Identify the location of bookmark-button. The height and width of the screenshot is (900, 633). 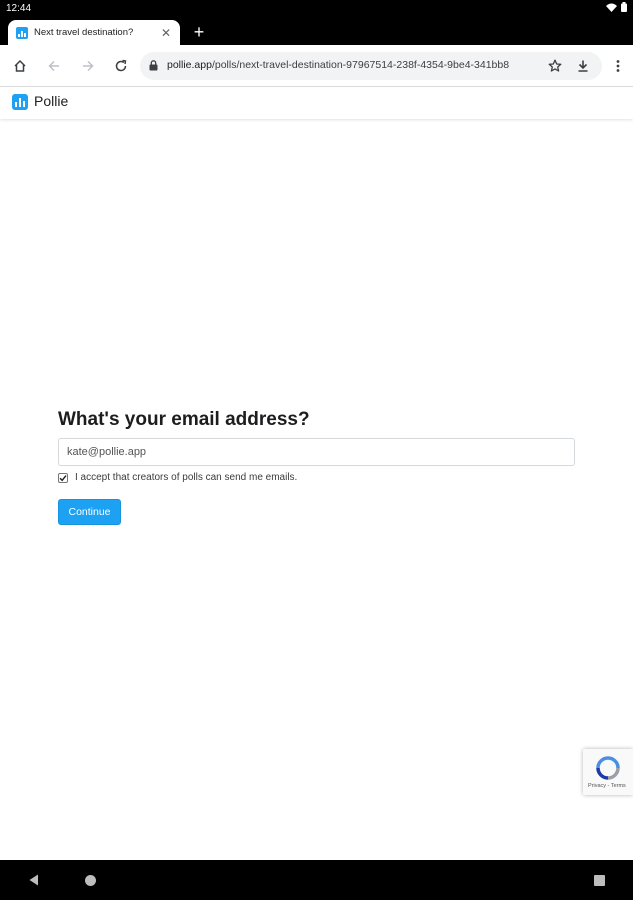
(555, 66).